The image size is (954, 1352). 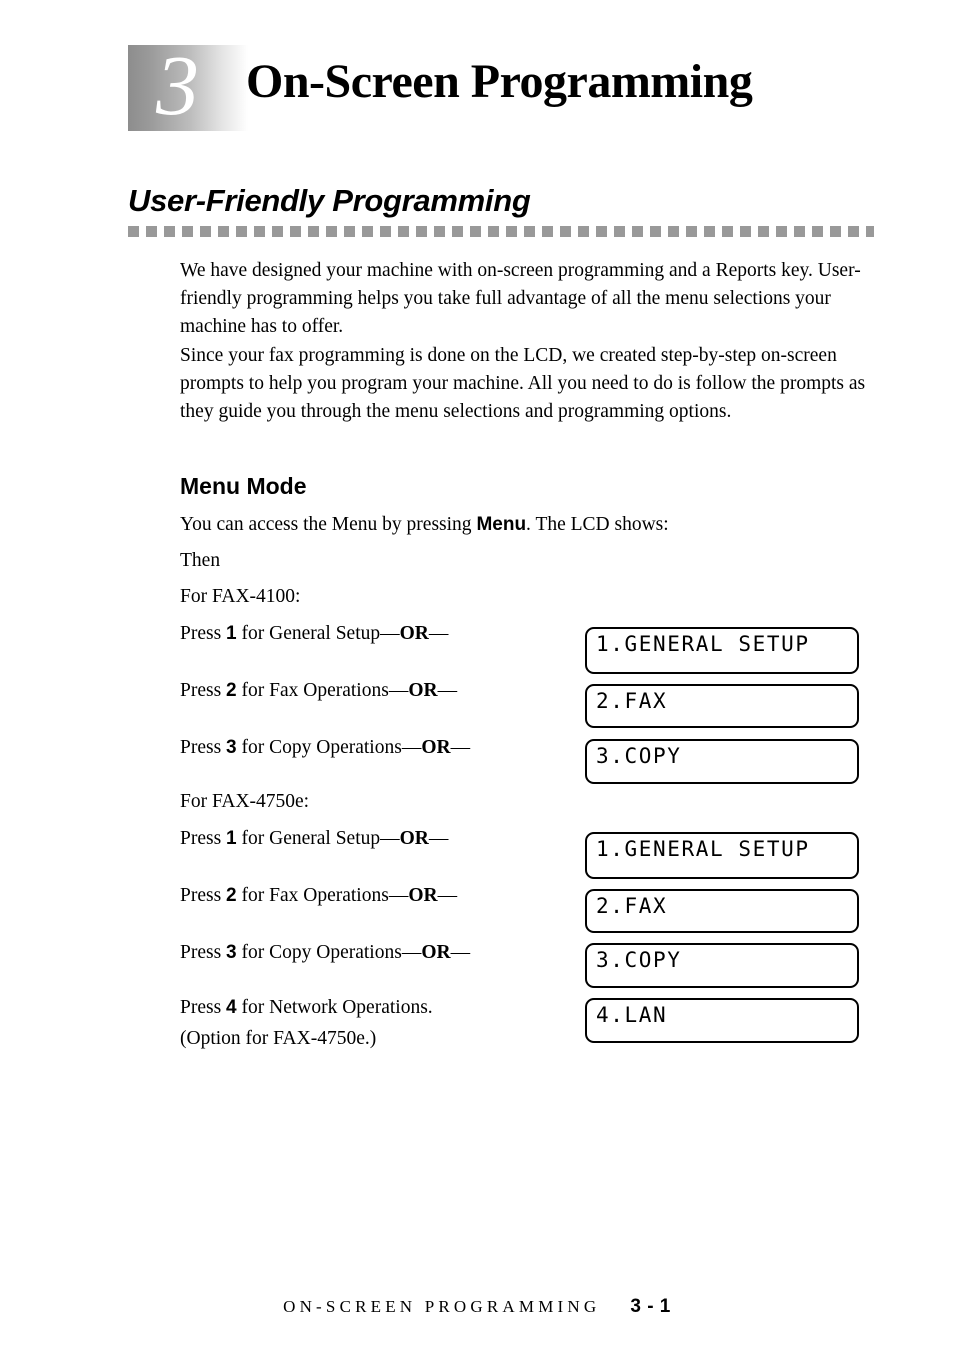 What do you see at coordinates (650, 1306) in the screenshot?
I see `footer-page-number: 3 - 1` at bounding box center [650, 1306].